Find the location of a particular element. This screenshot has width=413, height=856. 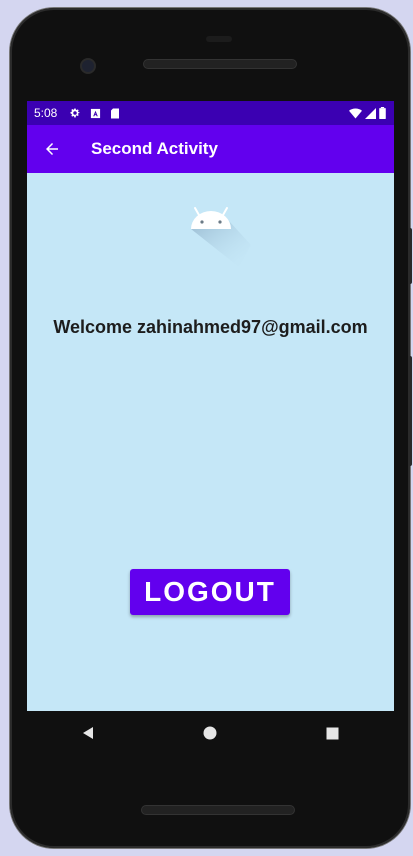

status-bar: 5:08 is located at coordinates (210, 113).